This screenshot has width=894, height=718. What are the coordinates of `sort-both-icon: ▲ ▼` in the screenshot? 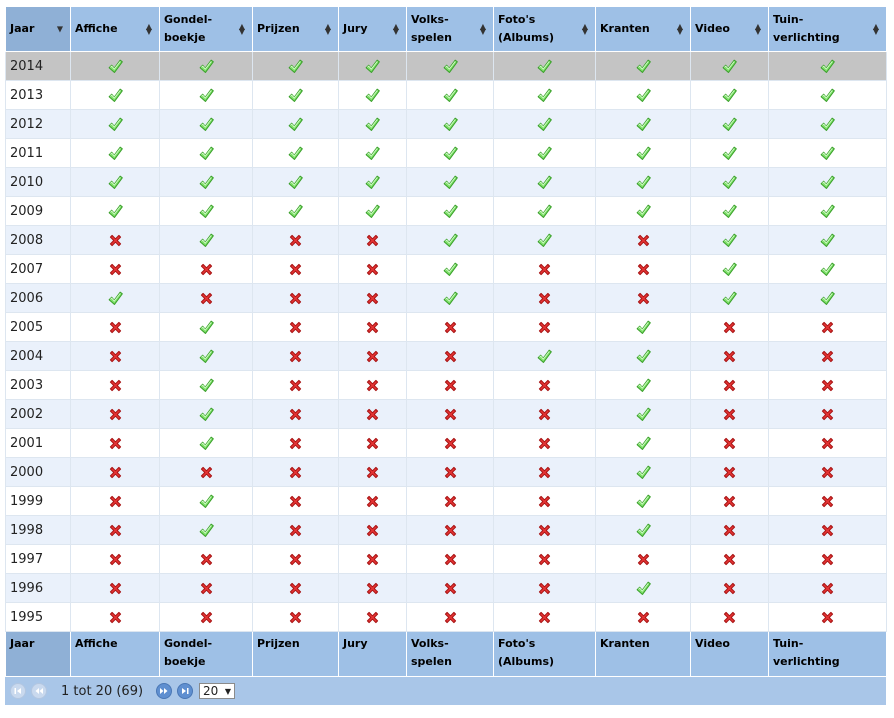 It's located at (758, 29).